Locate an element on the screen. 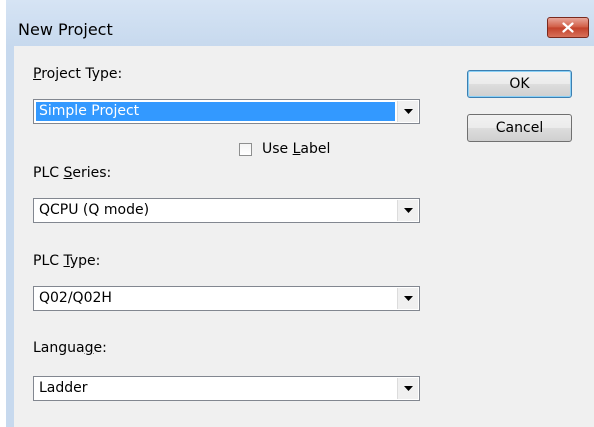 Image resolution: width=594 pixels, height=427 pixels. language-value: Ladder is located at coordinates (63, 388).